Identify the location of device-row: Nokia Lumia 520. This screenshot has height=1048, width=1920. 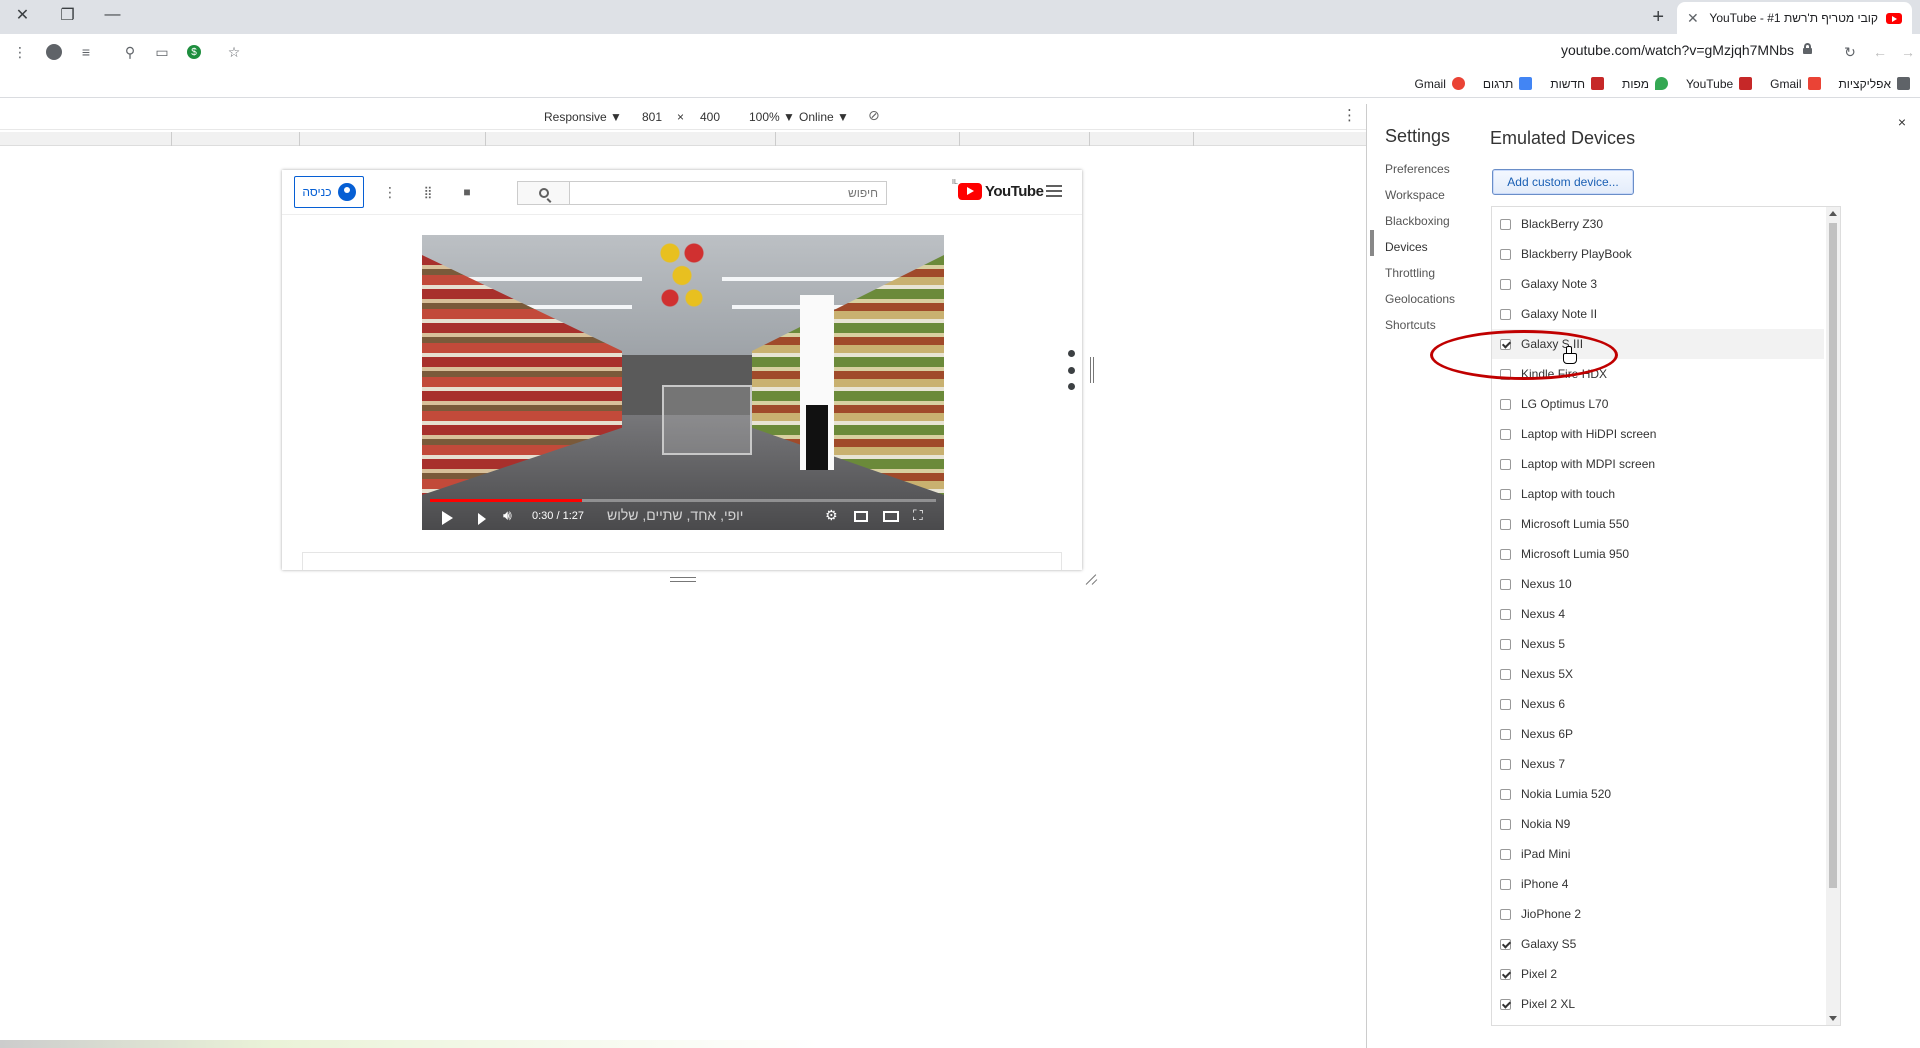
(1658, 794).